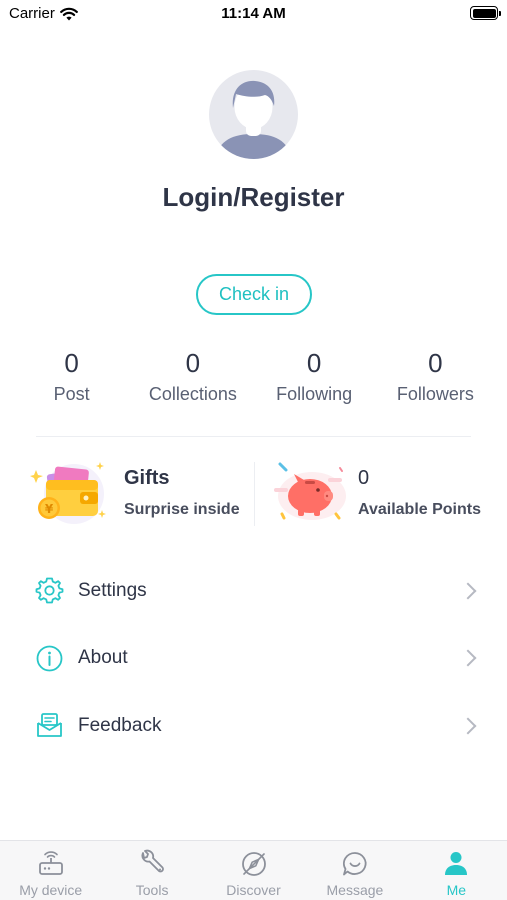  Describe the element at coordinates (253, 197) in the screenshot. I see `login-register-link: Login/Register` at that location.